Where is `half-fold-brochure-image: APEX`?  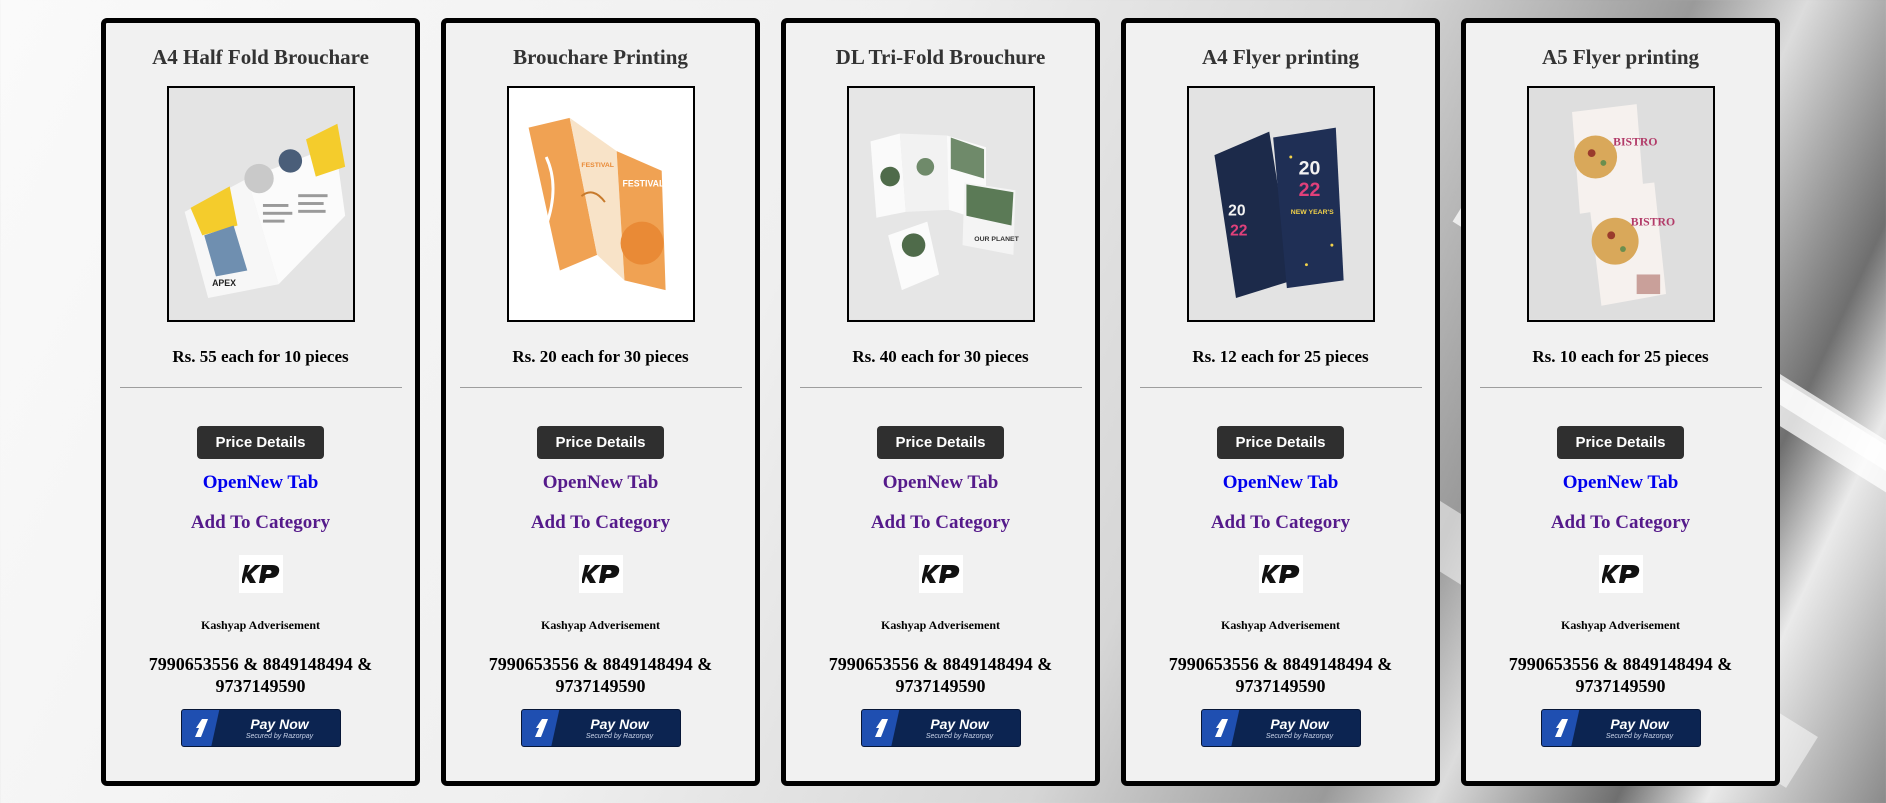
half-fold-brochure-image: APEX is located at coordinates (260, 204).